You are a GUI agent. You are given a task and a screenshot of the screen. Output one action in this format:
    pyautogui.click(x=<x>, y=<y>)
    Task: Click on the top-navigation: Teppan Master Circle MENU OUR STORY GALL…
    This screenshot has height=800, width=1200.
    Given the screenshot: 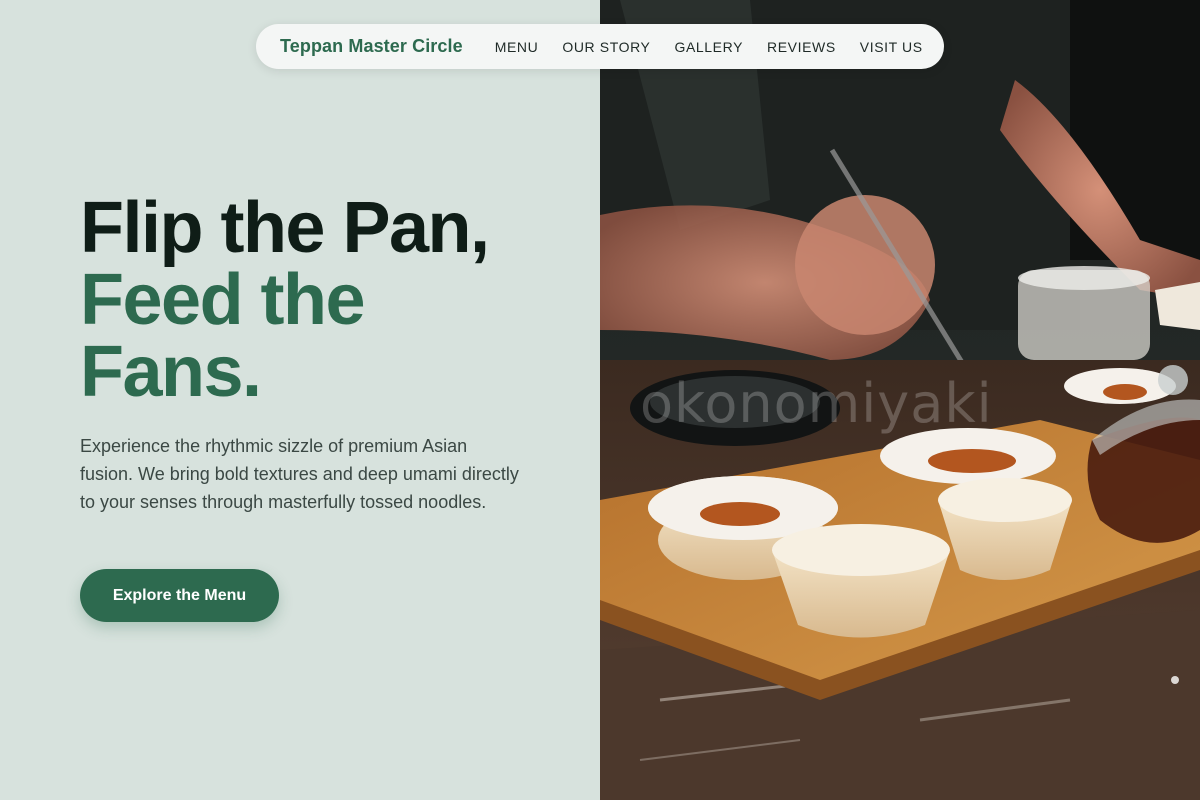 What is the action you would take?
    pyautogui.click(x=600, y=46)
    